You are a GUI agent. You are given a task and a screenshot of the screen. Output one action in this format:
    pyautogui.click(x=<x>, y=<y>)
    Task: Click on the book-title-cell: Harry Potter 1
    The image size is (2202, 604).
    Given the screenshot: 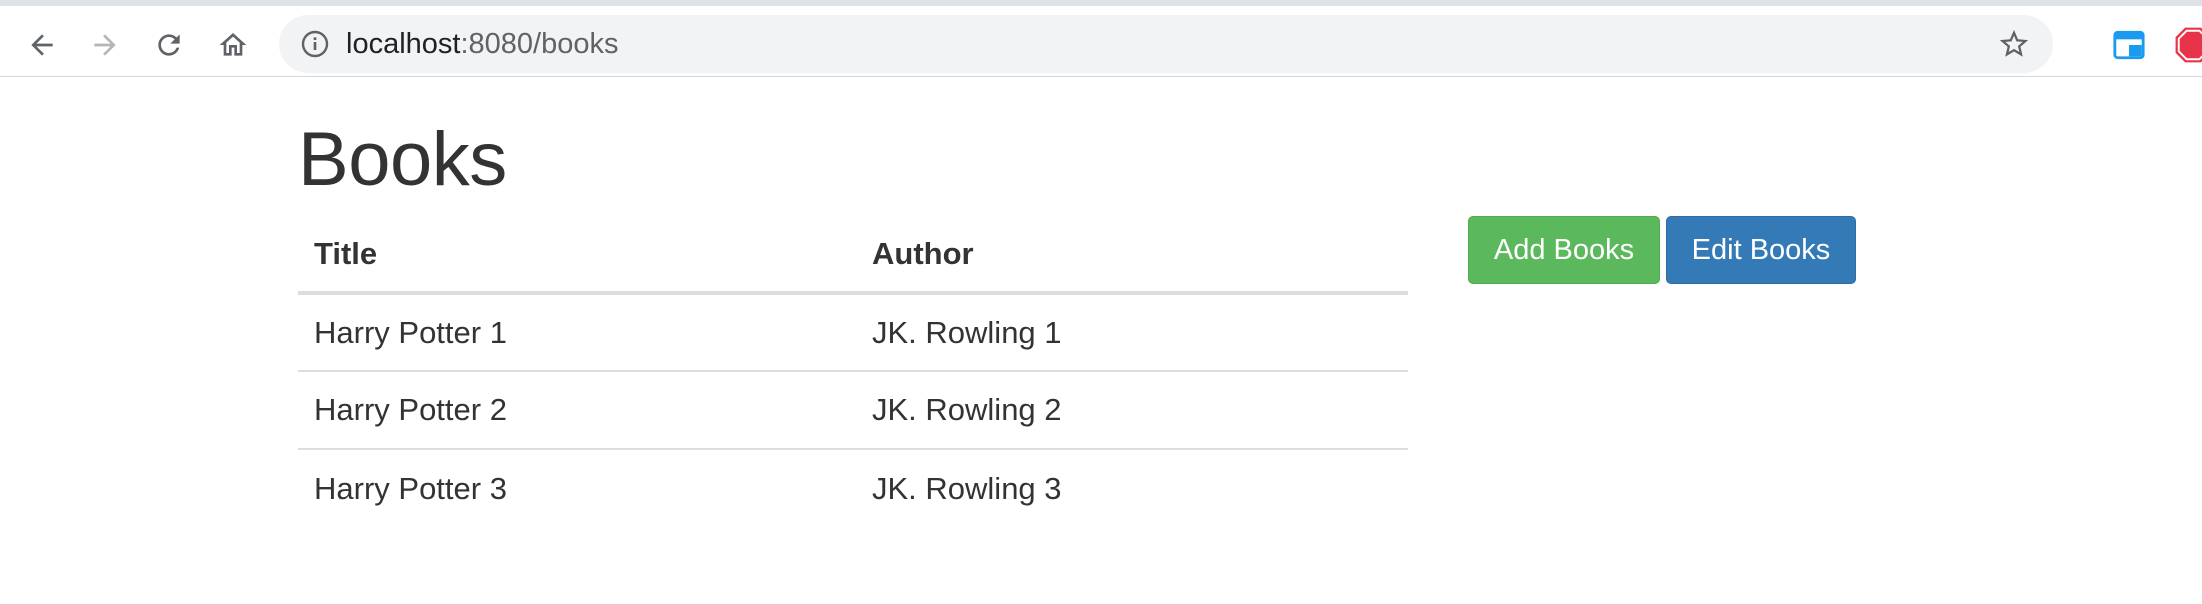 What is the action you would take?
    pyautogui.click(x=410, y=332)
    